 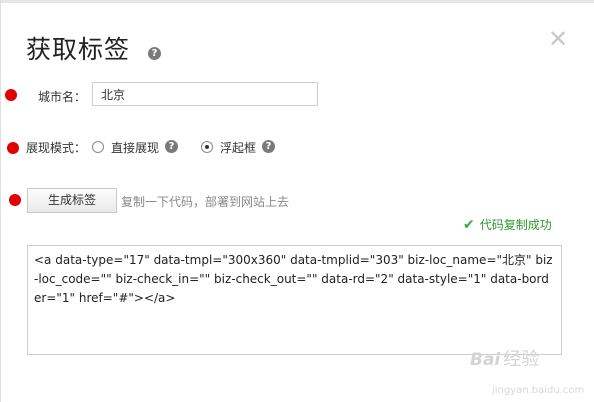 I want to click on close-icon: ✕, so click(x=558, y=39).